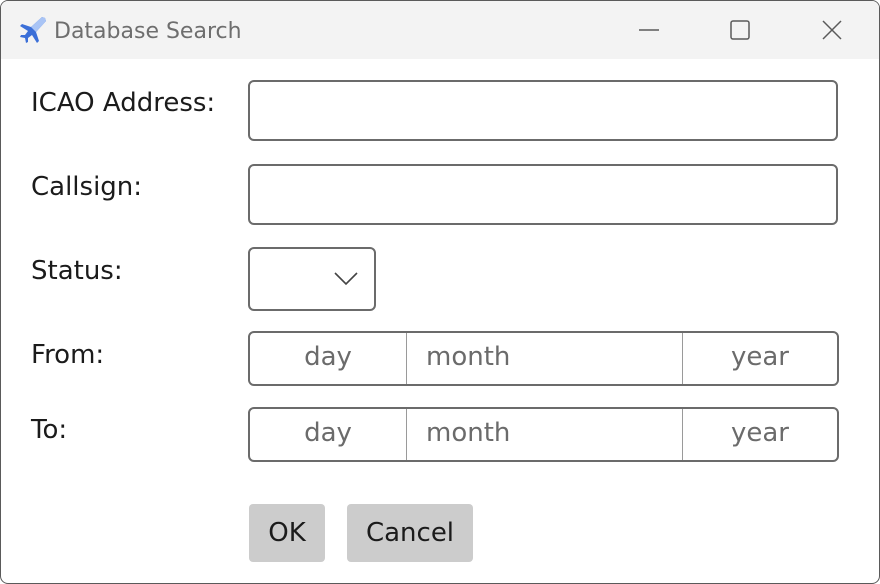 The image size is (880, 584). What do you see at coordinates (123, 103) in the screenshot?
I see `icao-address-label: ICAO Address:` at bounding box center [123, 103].